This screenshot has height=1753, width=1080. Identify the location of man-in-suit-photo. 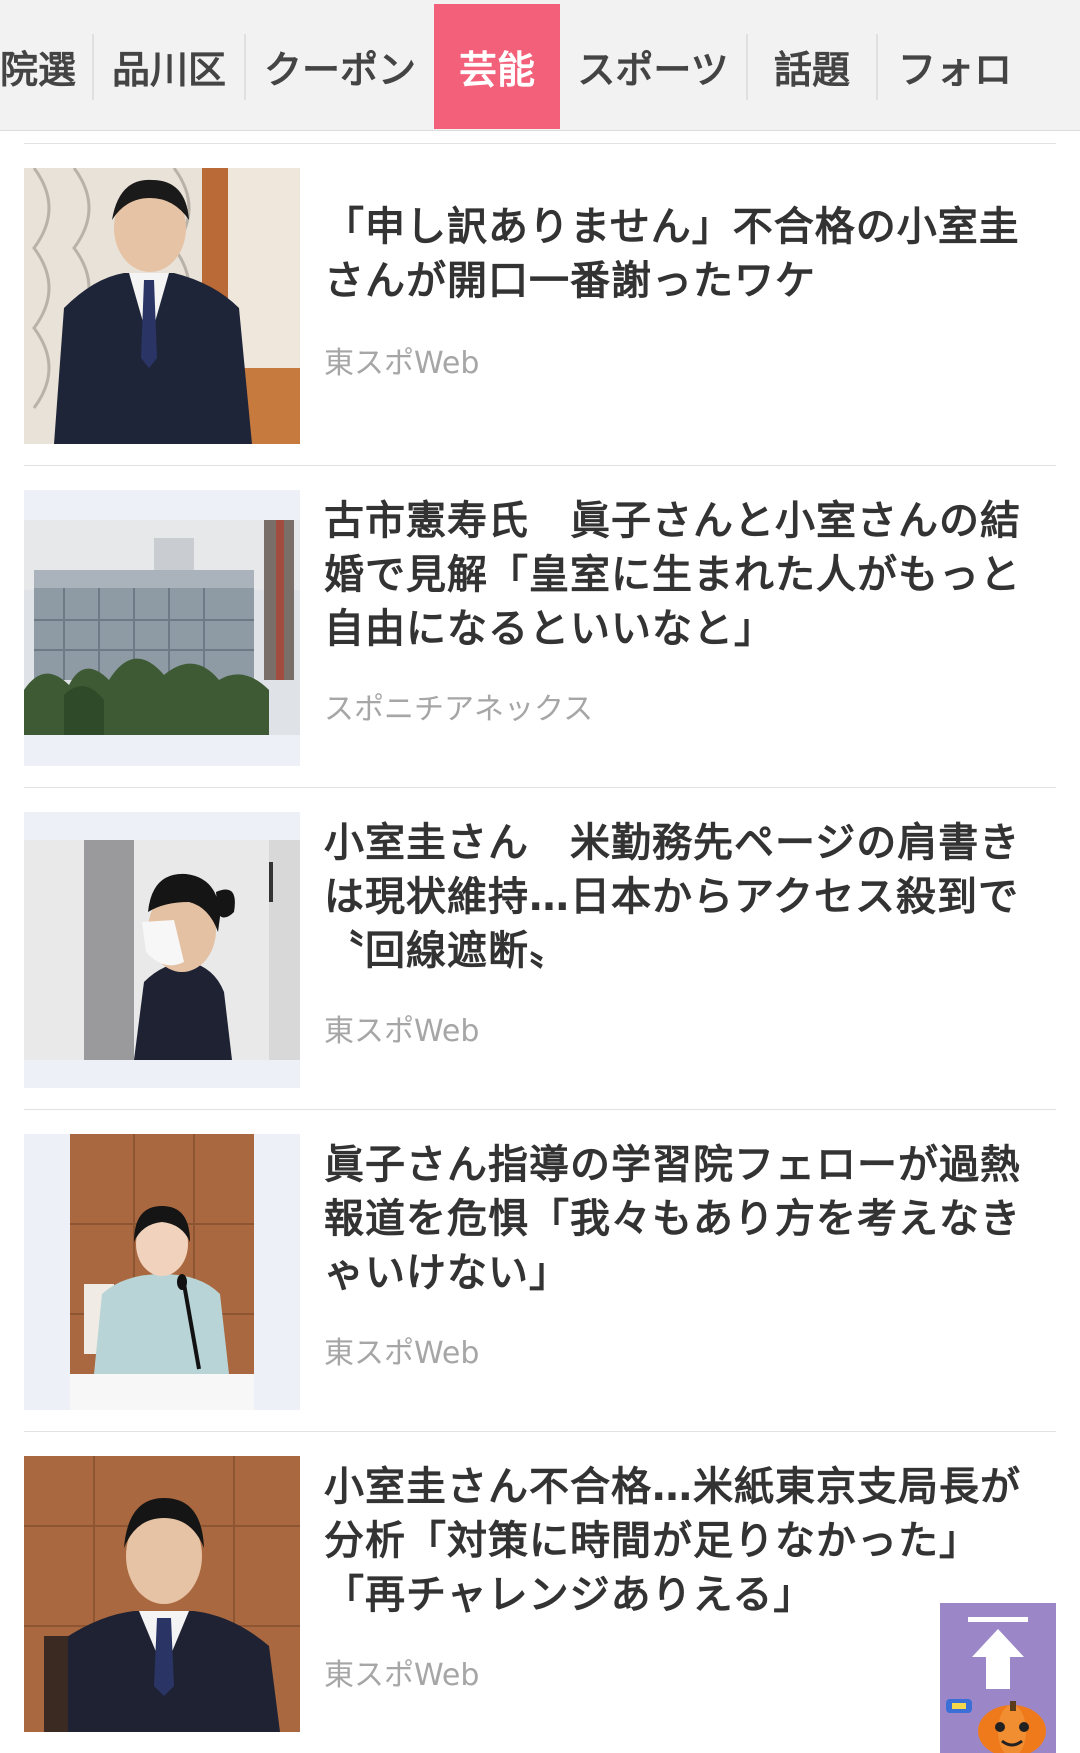
(162, 306).